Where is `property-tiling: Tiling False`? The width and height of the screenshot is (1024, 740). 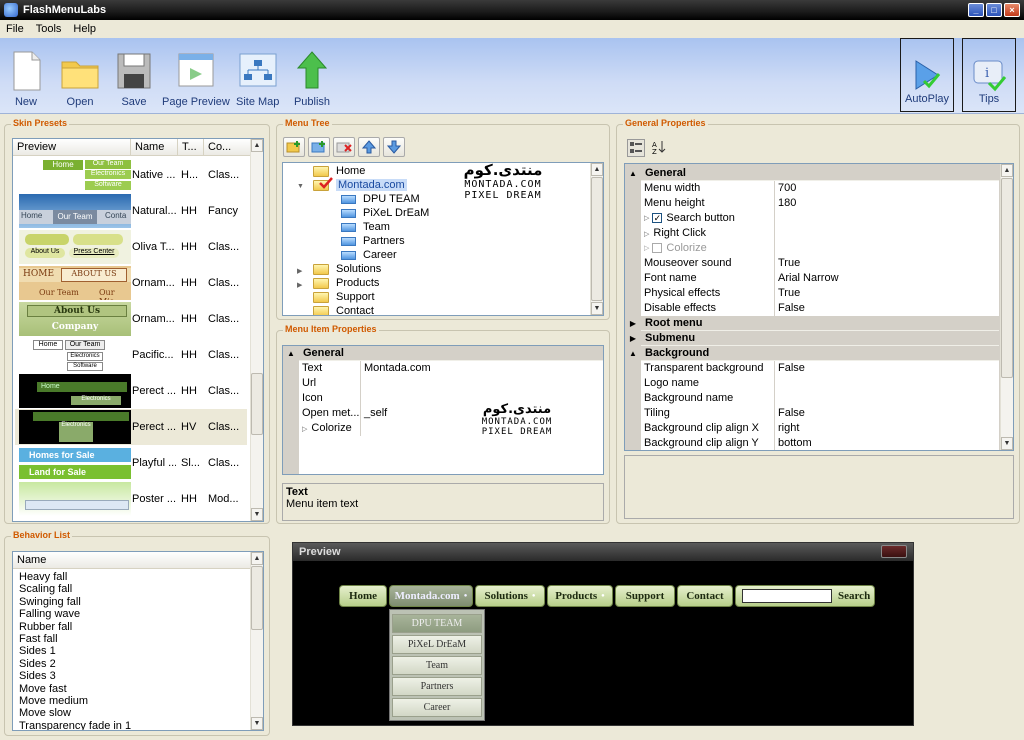
property-tiling: Tiling False is located at coordinates (812, 413).